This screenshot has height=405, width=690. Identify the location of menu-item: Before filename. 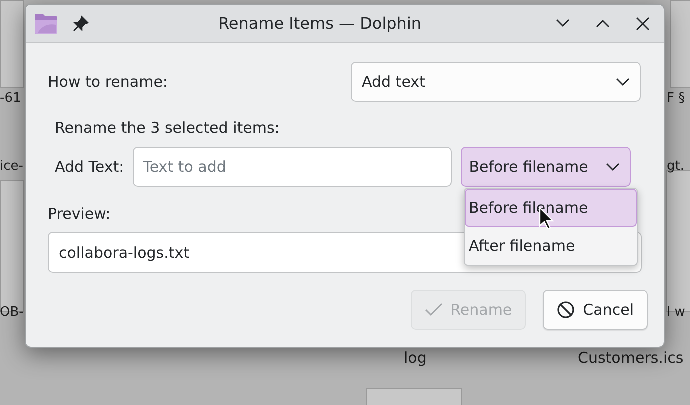
(551, 208).